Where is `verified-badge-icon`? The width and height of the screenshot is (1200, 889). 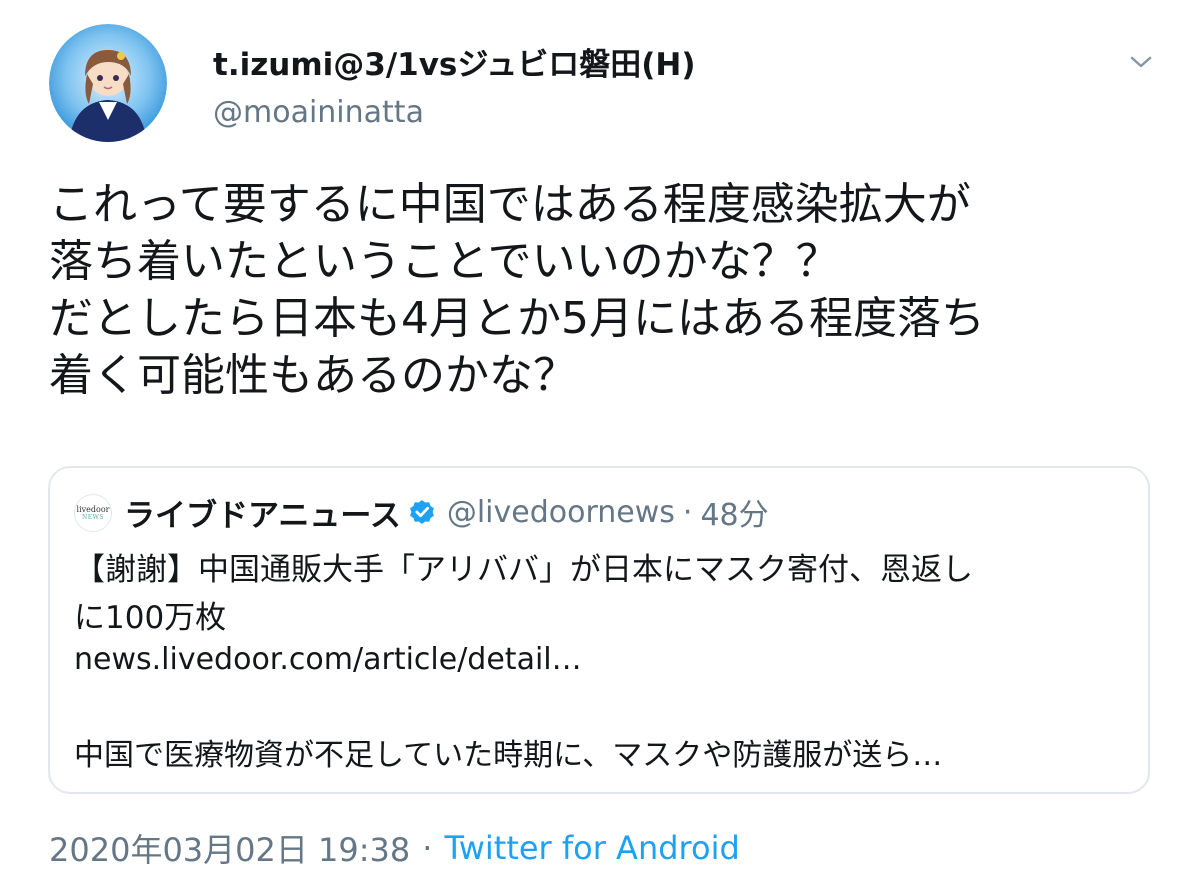 verified-badge-icon is located at coordinates (421, 512).